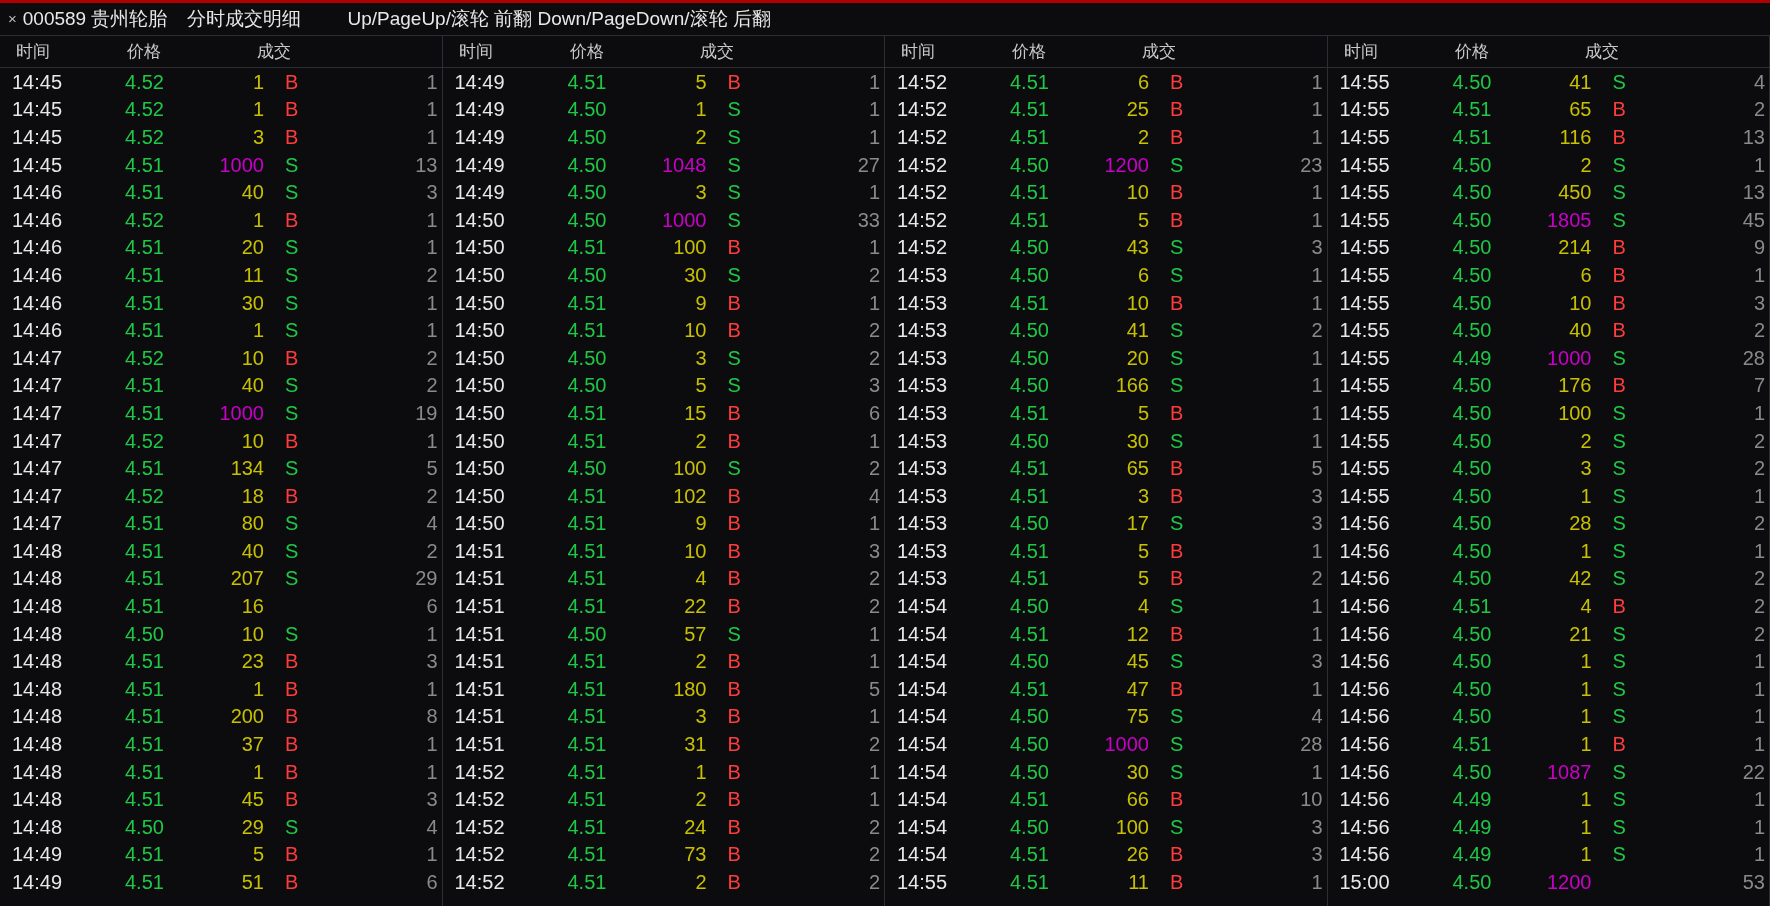 The image size is (1770, 906). I want to click on volume-cell-text: 28, so click(1580, 523).